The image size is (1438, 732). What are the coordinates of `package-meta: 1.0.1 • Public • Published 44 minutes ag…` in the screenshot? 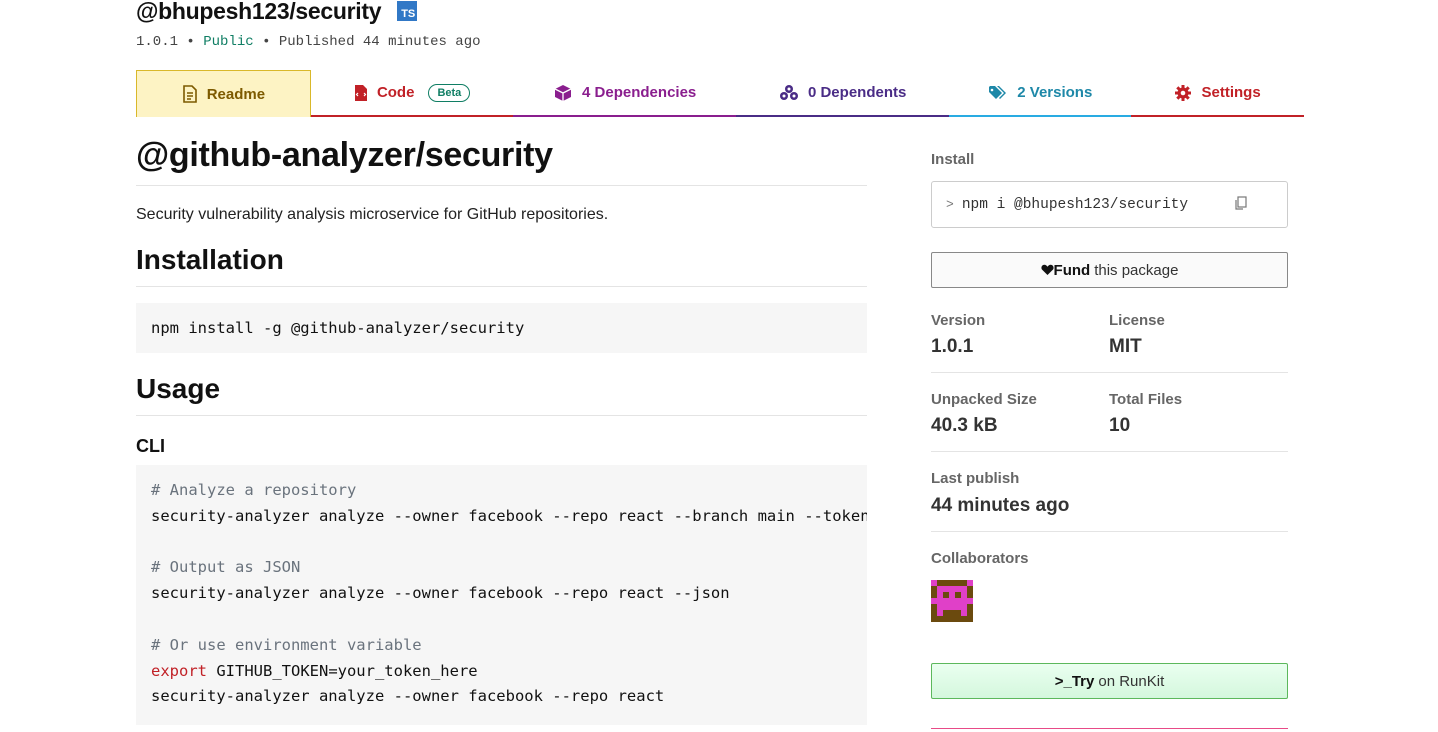 It's located at (308, 42).